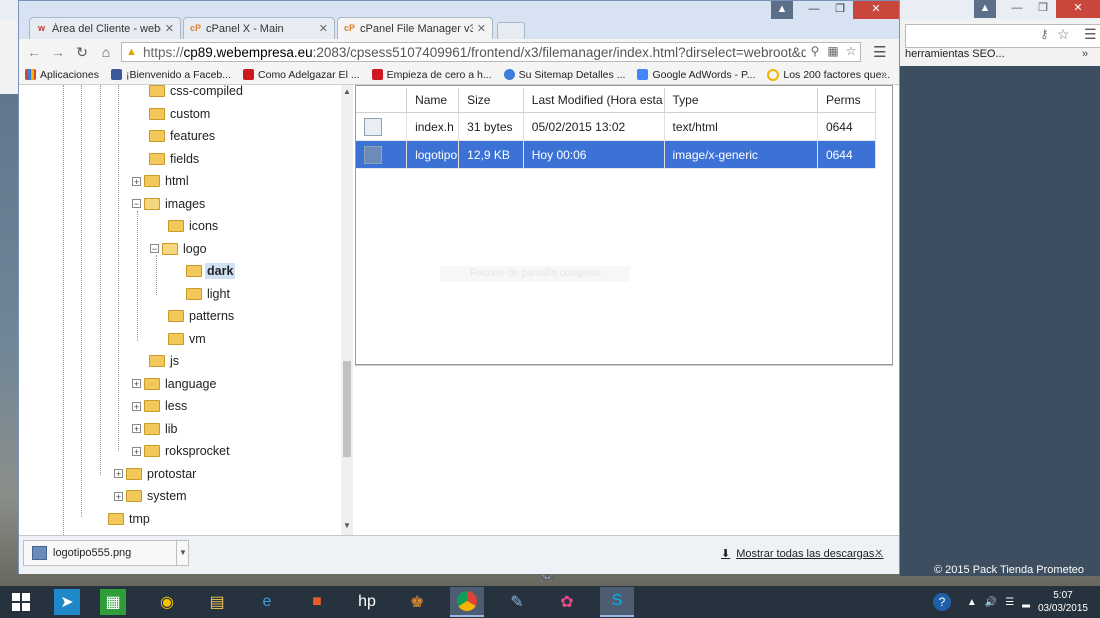 Image resolution: width=1100 pixels, height=618 pixels. I want to click on column-perms: Perms, so click(847, 100).